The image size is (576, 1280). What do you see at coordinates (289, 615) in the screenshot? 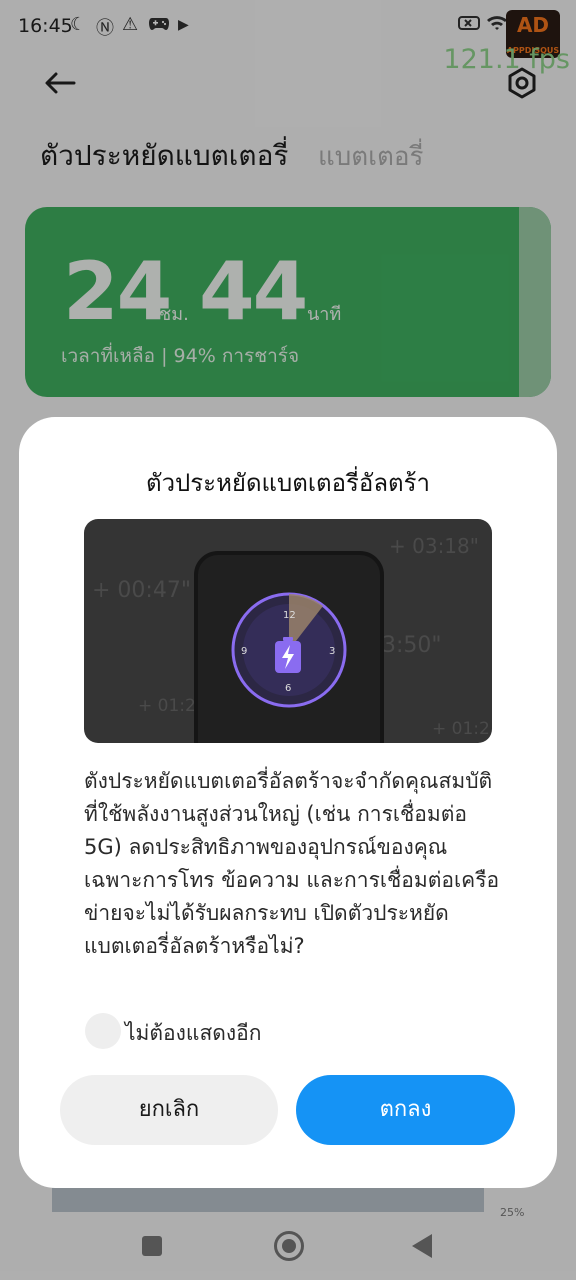
I see `clock-number-12: 12` at bounding box center [289, 615].